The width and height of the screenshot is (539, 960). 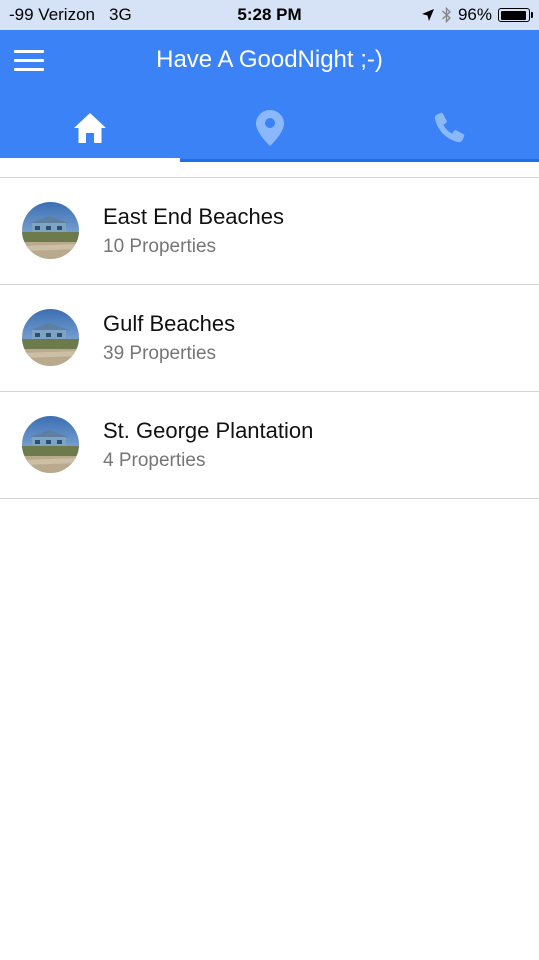 I want to click on map-pin-icon, so click(x=269, y=128).